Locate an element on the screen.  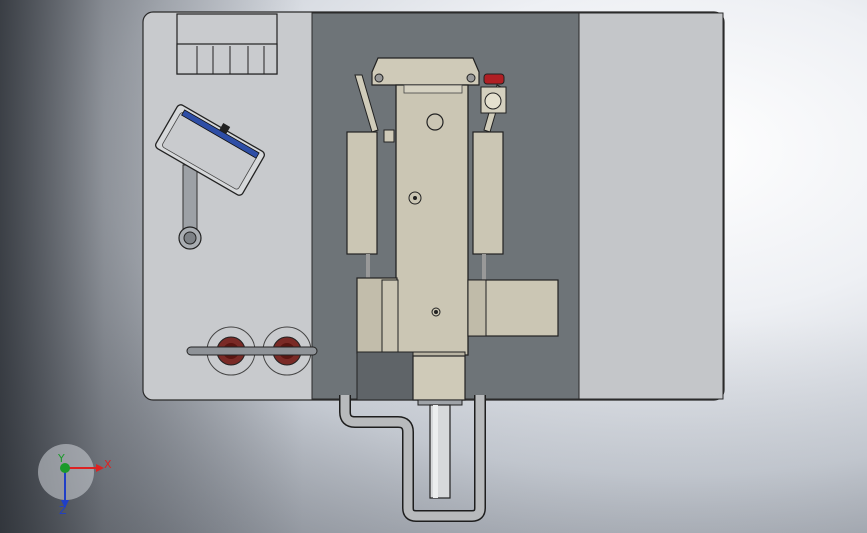
axis-z-label: Z is located at coordinates (63, 510).